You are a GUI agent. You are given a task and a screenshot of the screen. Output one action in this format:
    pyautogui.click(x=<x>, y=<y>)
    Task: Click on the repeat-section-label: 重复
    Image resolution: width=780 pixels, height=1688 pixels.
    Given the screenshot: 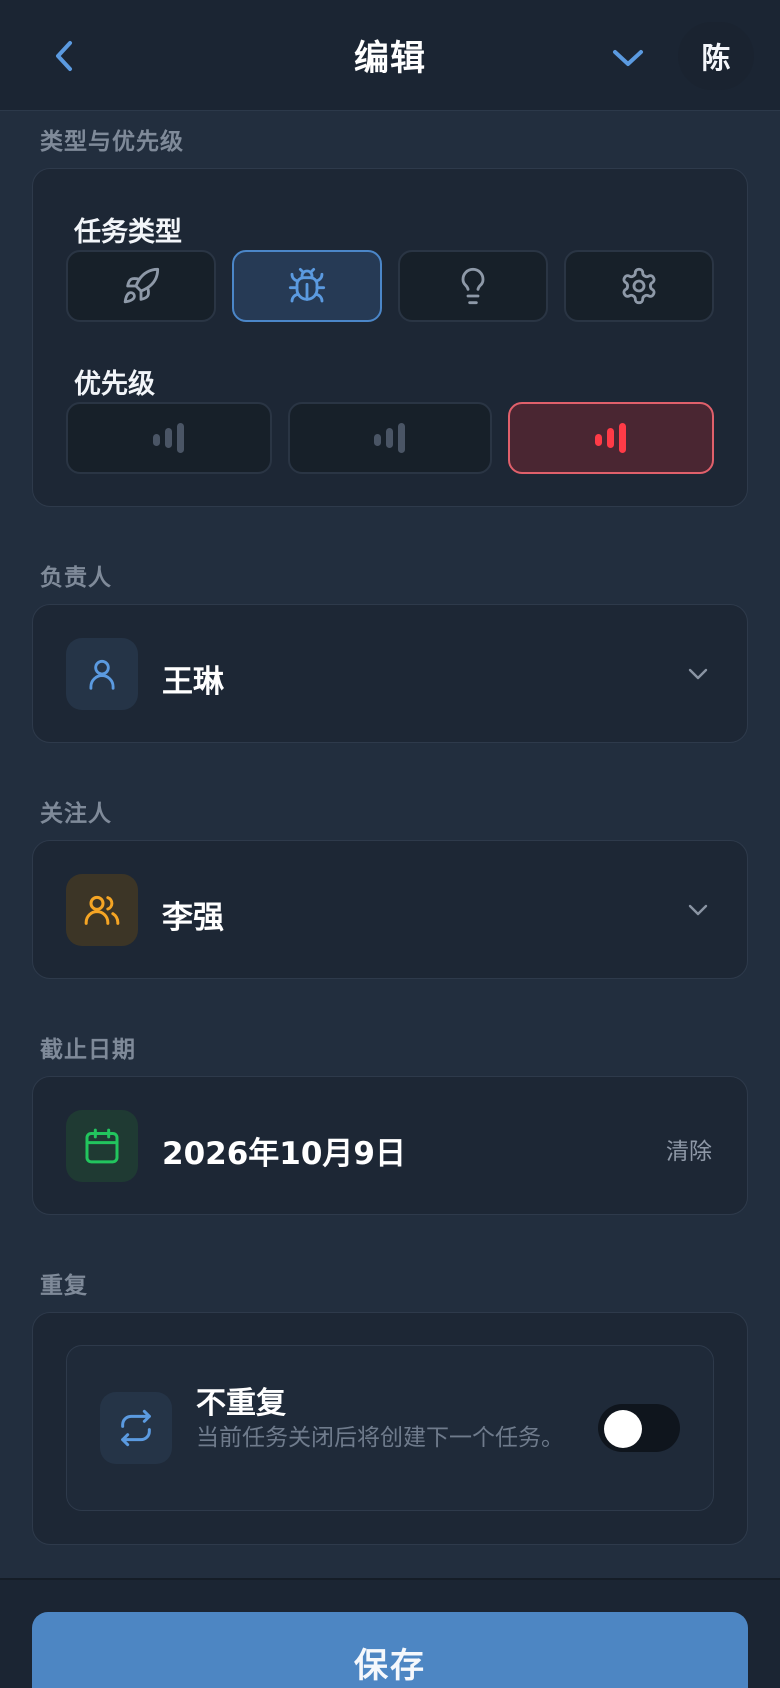 What is the action you would take?
    pyautogui.click(x=64, y=1286)
    